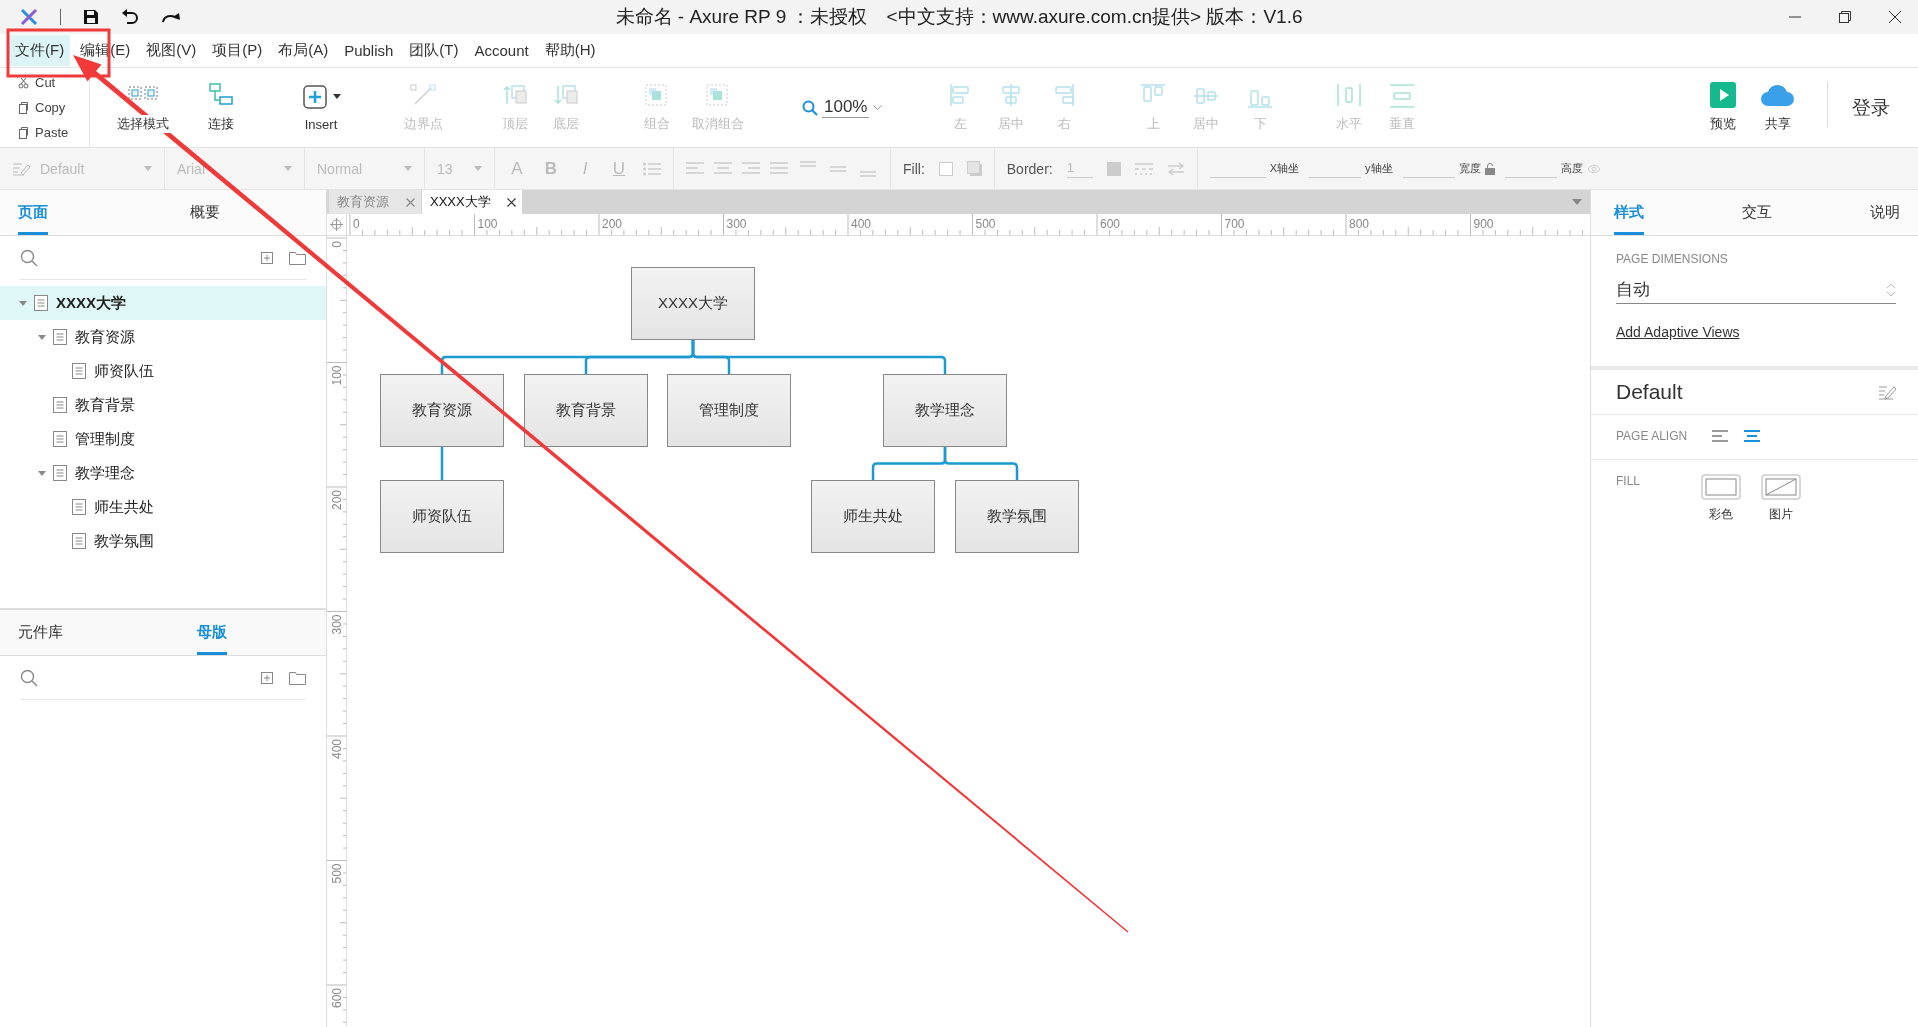 The width and height of the screenshot is (1918, 1027). Describe the element at coordinates (53, 132) in the screenshot. I see `paste-button: Paste` at that location.